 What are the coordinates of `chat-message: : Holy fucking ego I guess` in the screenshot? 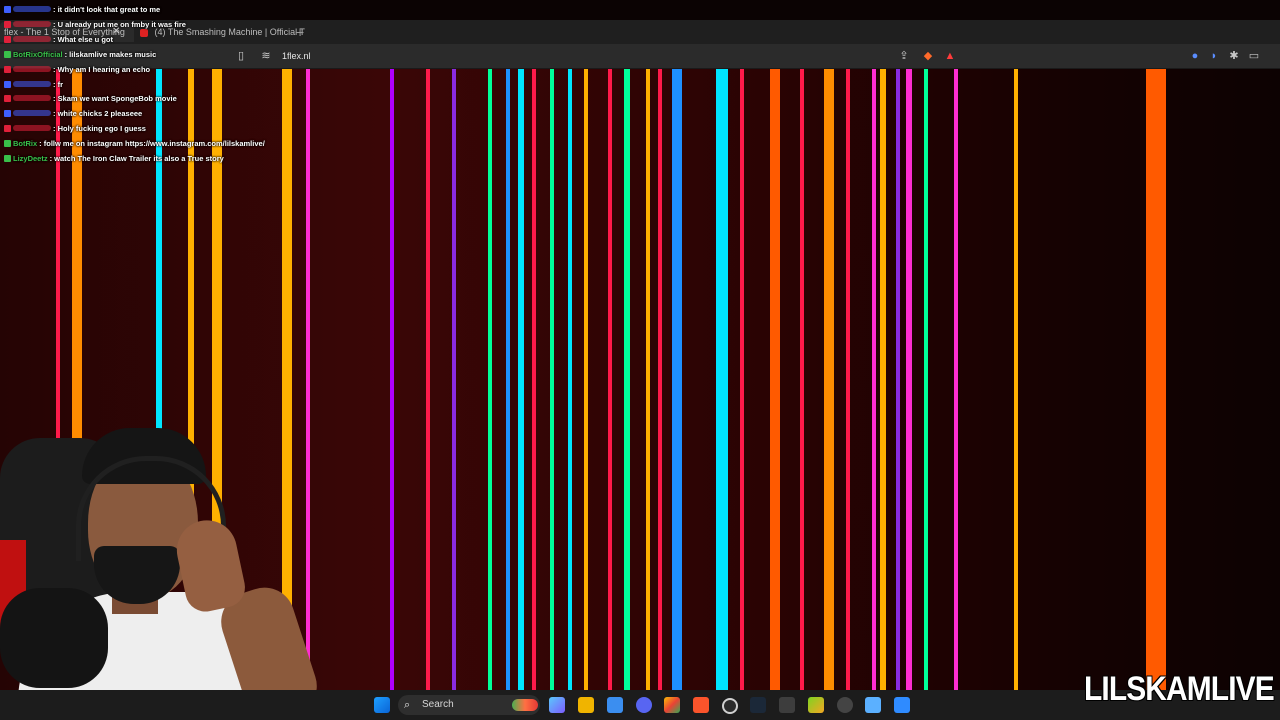 It's located at (75, 129).